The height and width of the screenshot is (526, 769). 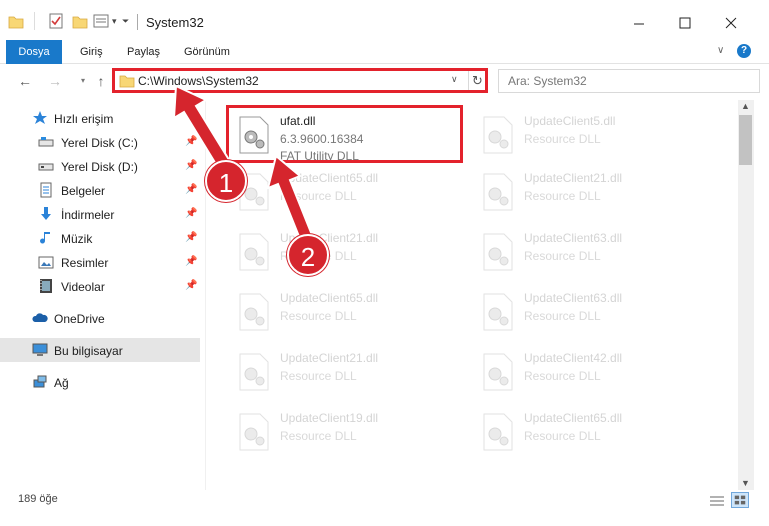 What do you see at coordinates (40, 349) in the screenshot?
I see `computer-icon` at bounding box center [40, 349].